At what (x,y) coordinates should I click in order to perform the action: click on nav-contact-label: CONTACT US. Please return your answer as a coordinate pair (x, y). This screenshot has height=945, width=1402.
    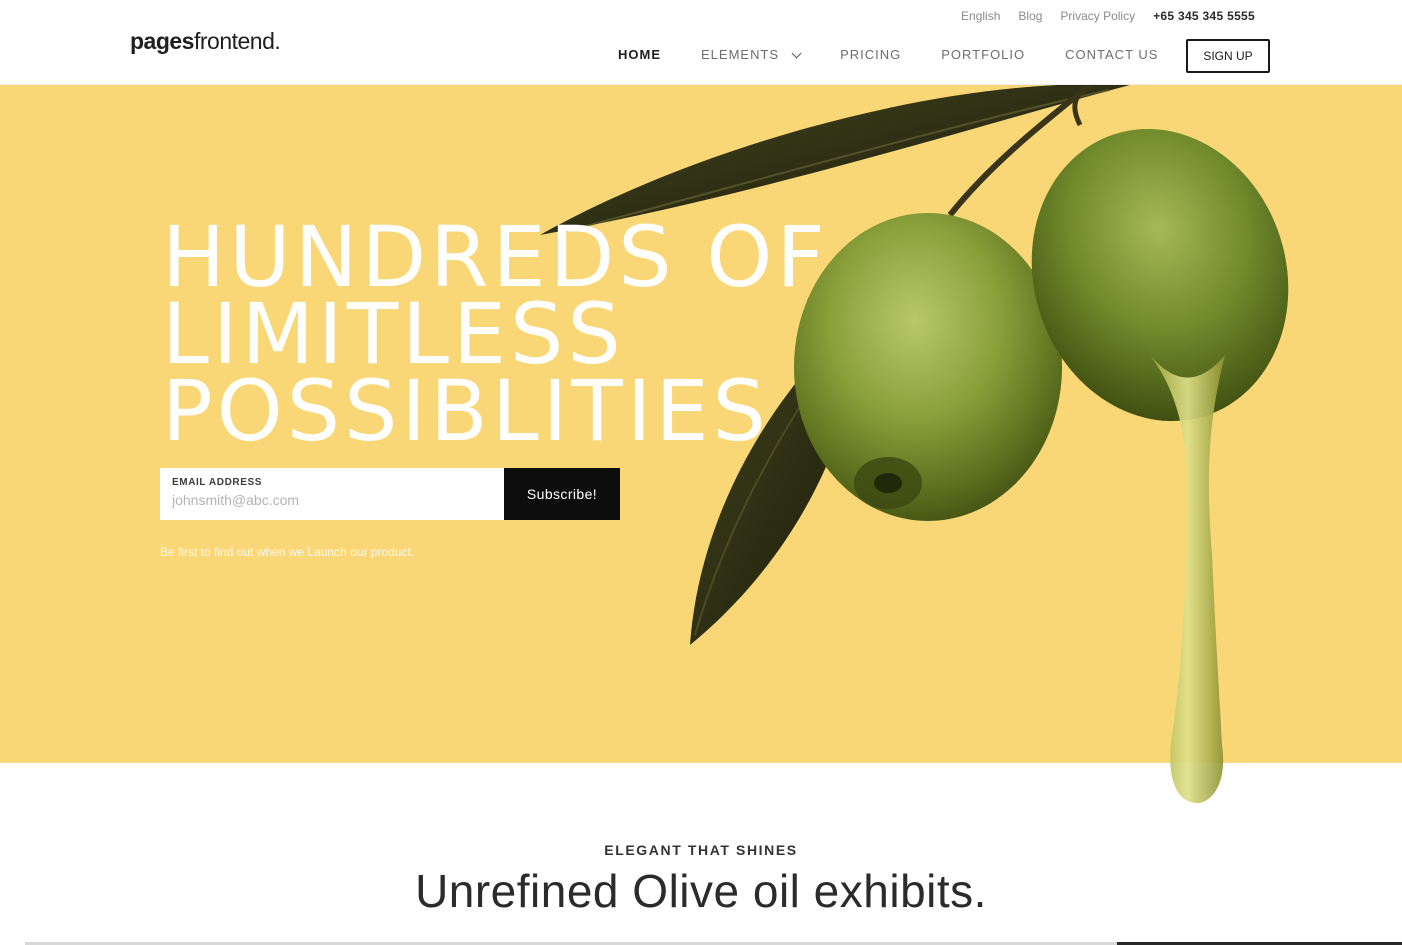
    Looking at the image, I should click on (1112, 54).